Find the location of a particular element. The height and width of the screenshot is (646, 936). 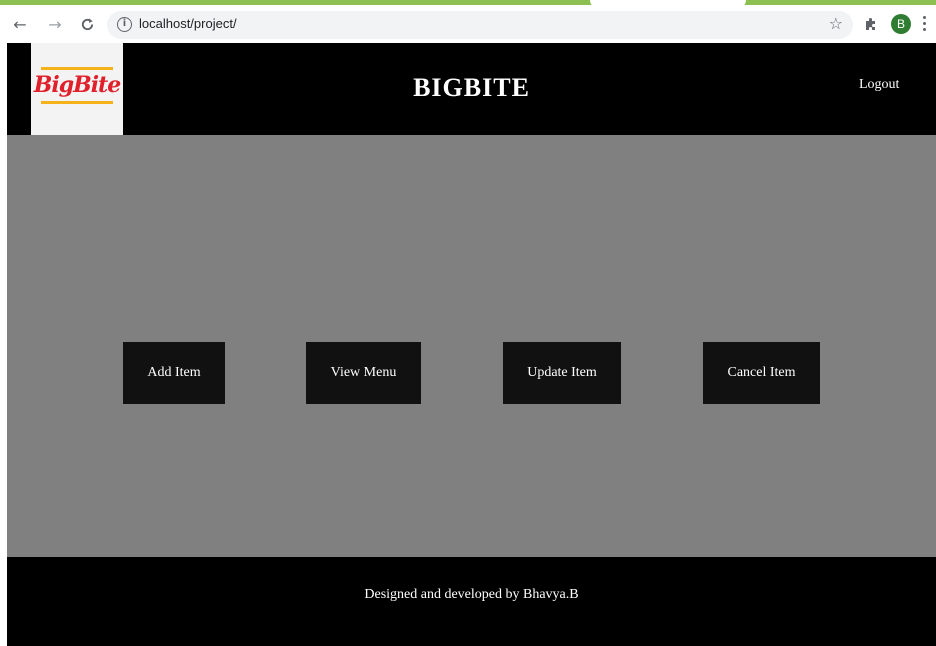

page-footer: Designed and developed by Bhavya.B is located at coordinates (471, 601).